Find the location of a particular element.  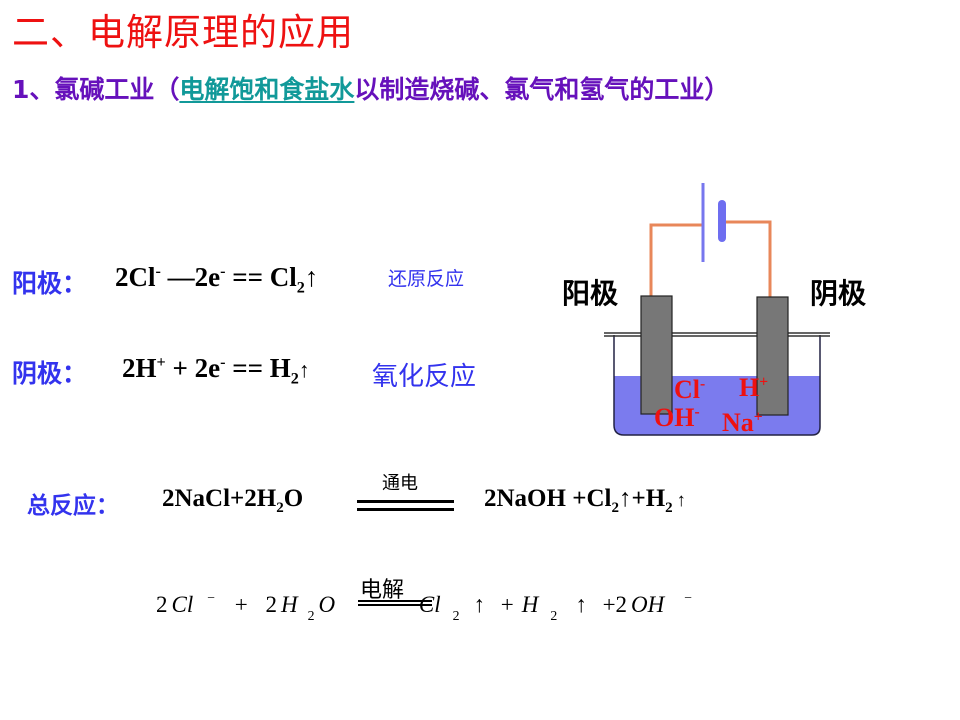

ion-symbol: Cl is located at coordinates (687, 389).